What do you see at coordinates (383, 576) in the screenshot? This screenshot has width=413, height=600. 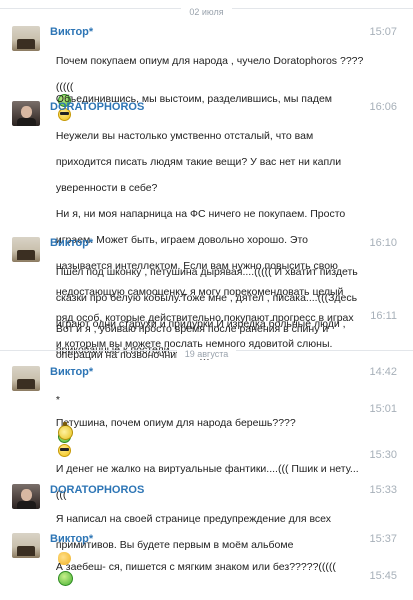 I see `message-time: 15:45` at bounding box center [383, 576].